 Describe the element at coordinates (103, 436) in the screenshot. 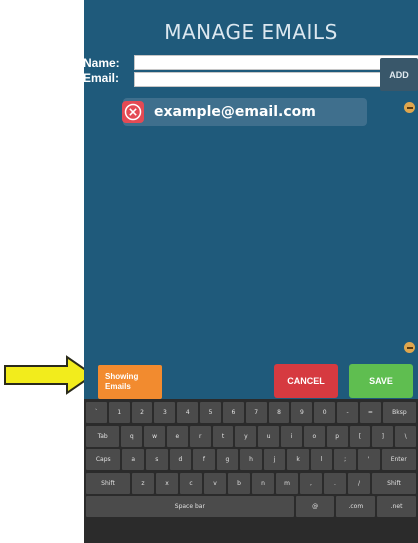

I see `tab-key: Tab` at that location.